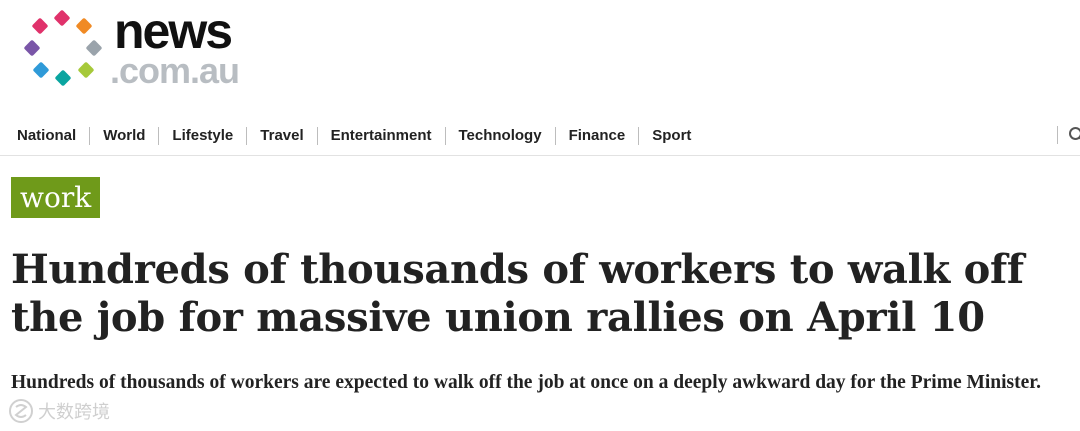 This screenshot has height=431, width=1080. What do you see at coordinates (1074, 135) in the screenshot?
I see `search-icon` at bounding box center [1074, 135].